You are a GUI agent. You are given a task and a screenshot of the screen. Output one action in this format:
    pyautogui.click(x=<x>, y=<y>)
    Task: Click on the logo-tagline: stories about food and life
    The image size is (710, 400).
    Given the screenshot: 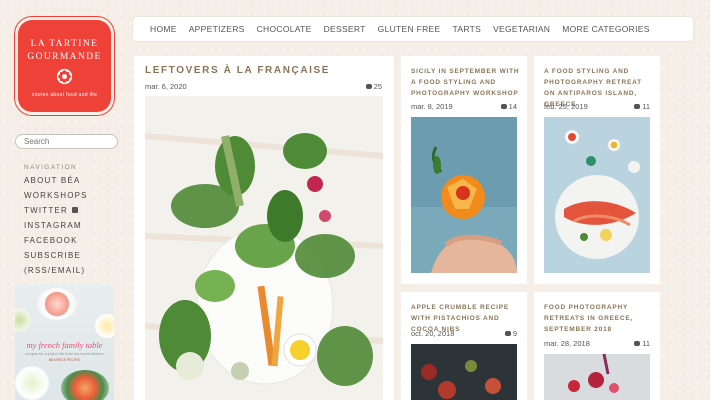 What is the action you would take?
    pyautogui.click(x=64, y=95)
    